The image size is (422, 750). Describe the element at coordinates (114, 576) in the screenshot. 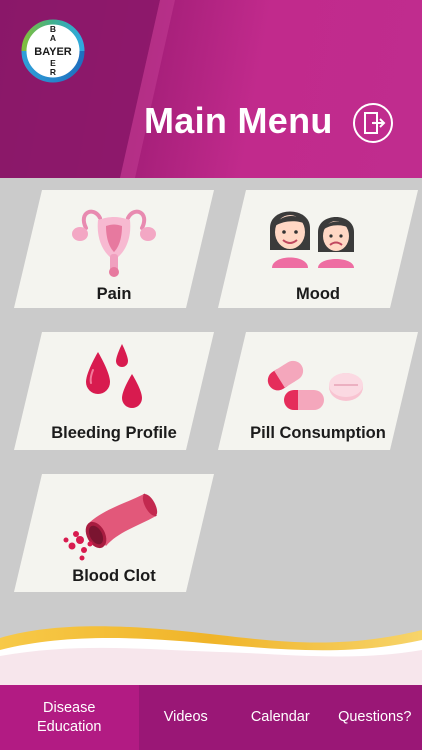

I see `menu-item-label: Blood Clot` at that location.